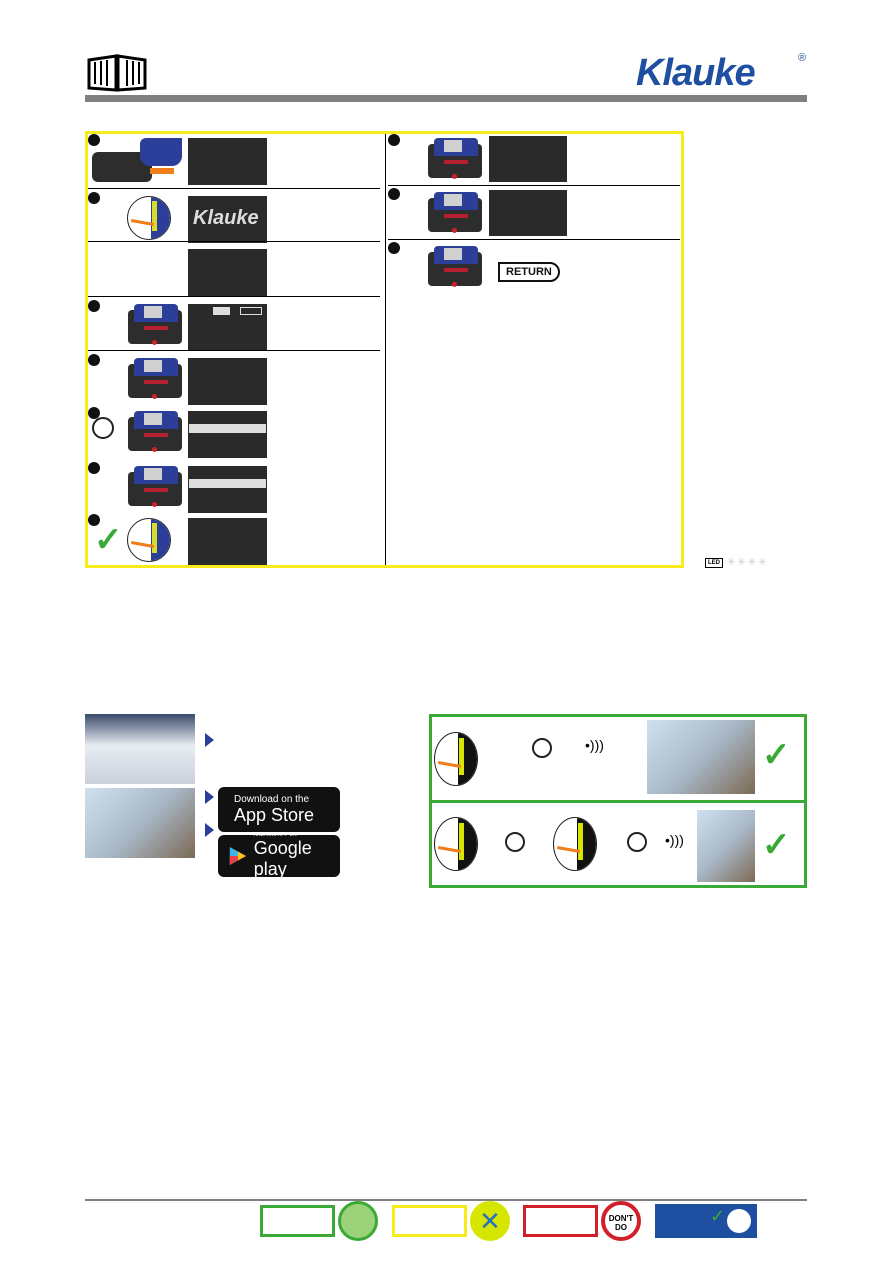 This screenshot has height=1263, width=893. Describe the element at coordinates (272, 799) in the screenshot. I see `appstore-small-text: Download on the` at that location.